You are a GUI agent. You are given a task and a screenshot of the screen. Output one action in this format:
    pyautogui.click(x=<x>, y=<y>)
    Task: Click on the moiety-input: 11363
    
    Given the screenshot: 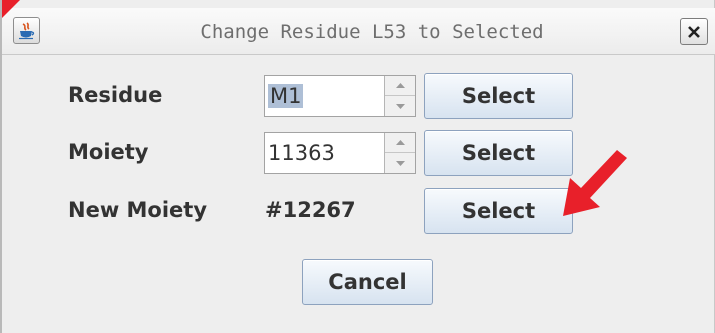 What is the action you would take?
    pyautogui.click(x=325, y=153)
    